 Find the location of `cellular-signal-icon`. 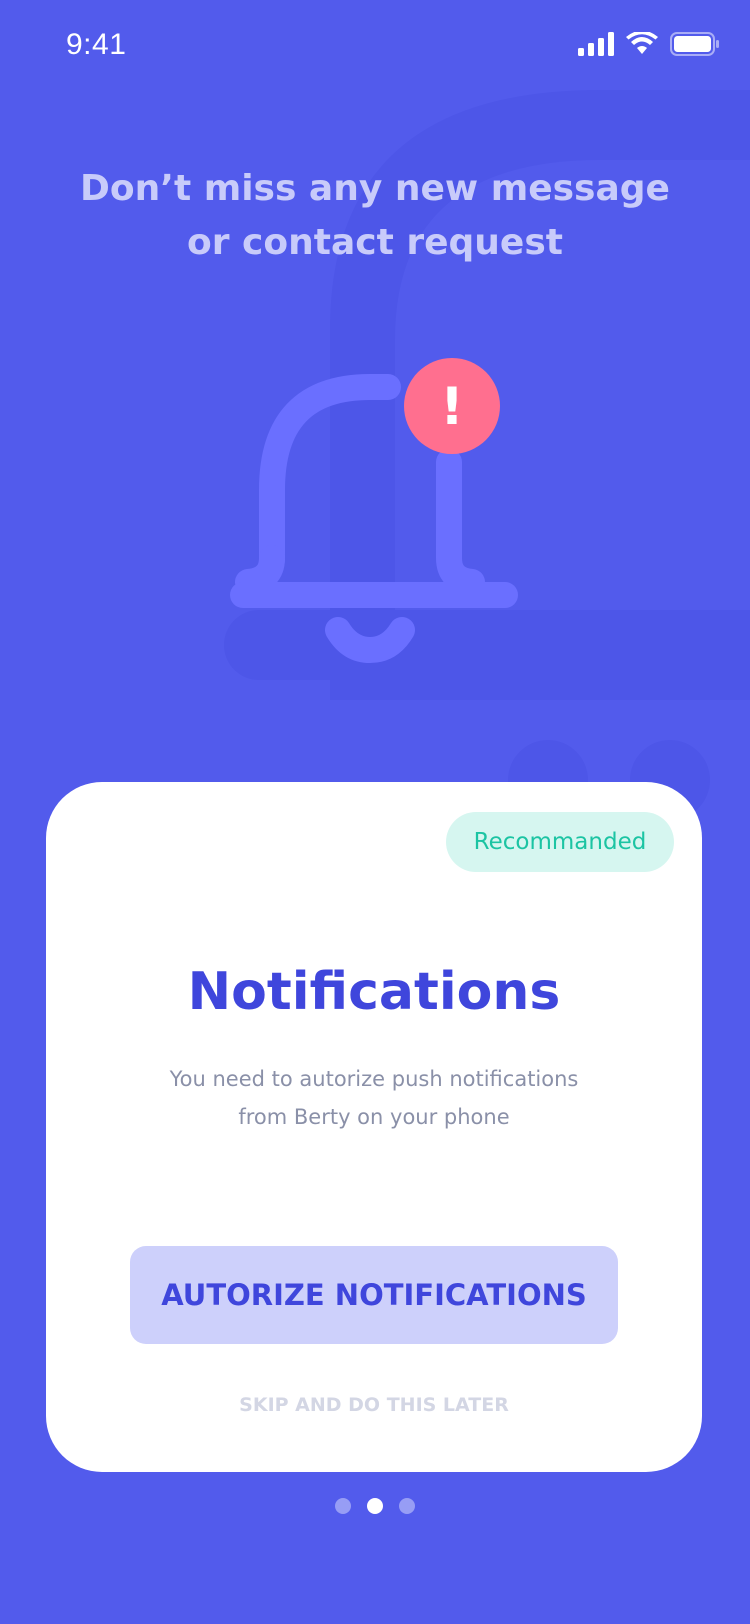

cellular-signal-icon is located at coordinates (596, 44).